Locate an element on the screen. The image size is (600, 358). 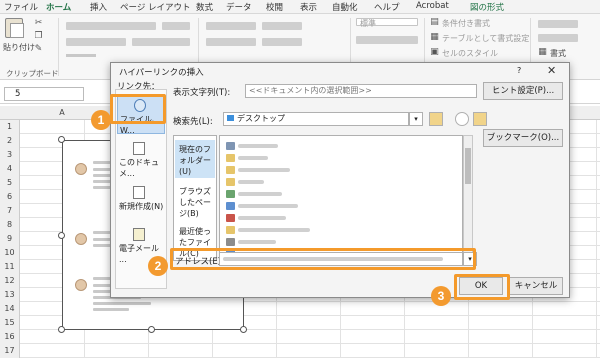
format-cells-button: 書式 is located at coordinates (558, 53).